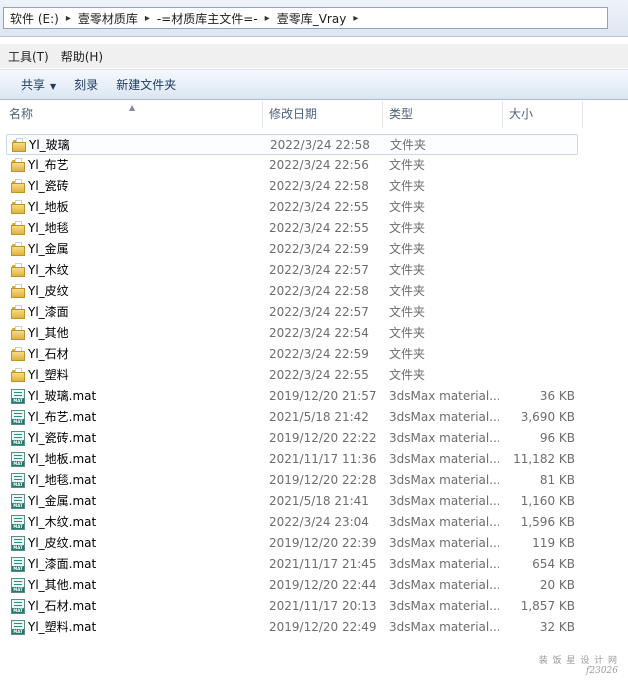 This screenshot has height=692, width=628. I want to click on folder-row: Yl_金属 2022/3/24 22:59 文件夹, so click(292, 249).